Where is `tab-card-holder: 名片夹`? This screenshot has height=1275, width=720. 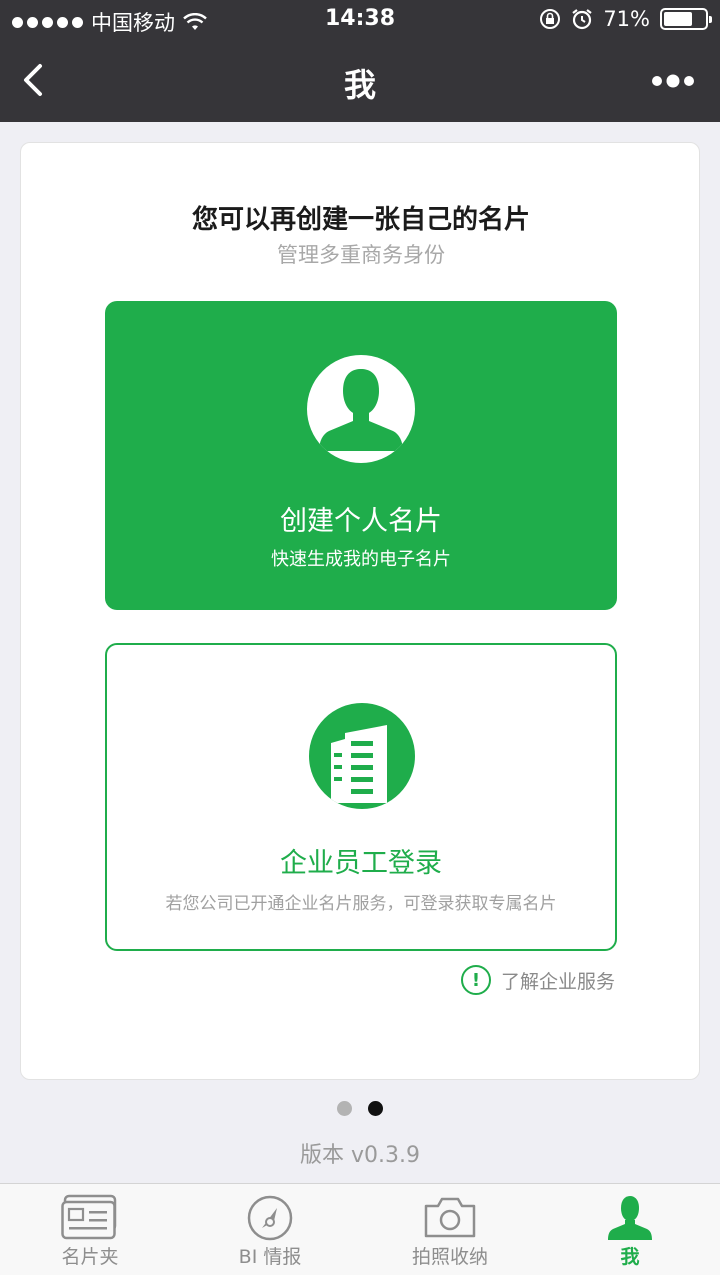
tab-card-holder: 名片夹 is located at coordinates (90, 1229).